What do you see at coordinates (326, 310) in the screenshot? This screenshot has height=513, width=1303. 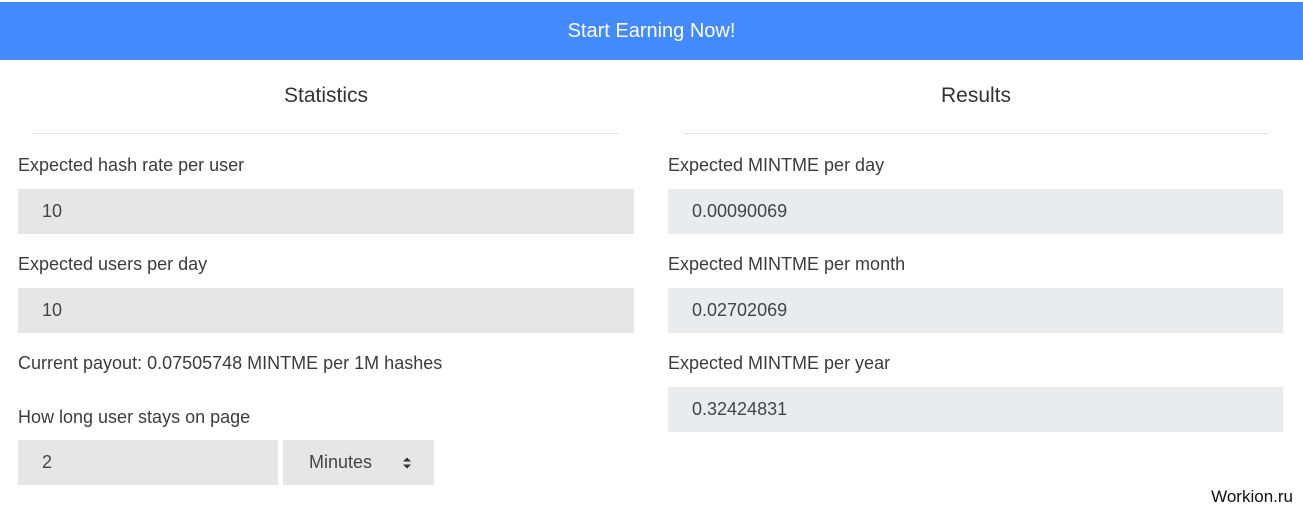 I see `users-per-day-input: 10` at bounding box center [326, 310].